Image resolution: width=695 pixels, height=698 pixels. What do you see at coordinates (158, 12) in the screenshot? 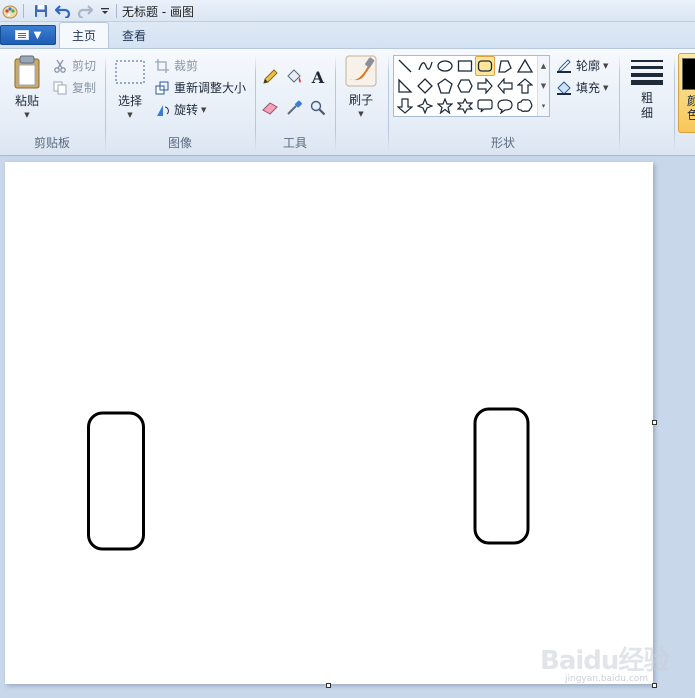
I see `window-title: 无标题 - 画图` at bounding box center [158, 12].